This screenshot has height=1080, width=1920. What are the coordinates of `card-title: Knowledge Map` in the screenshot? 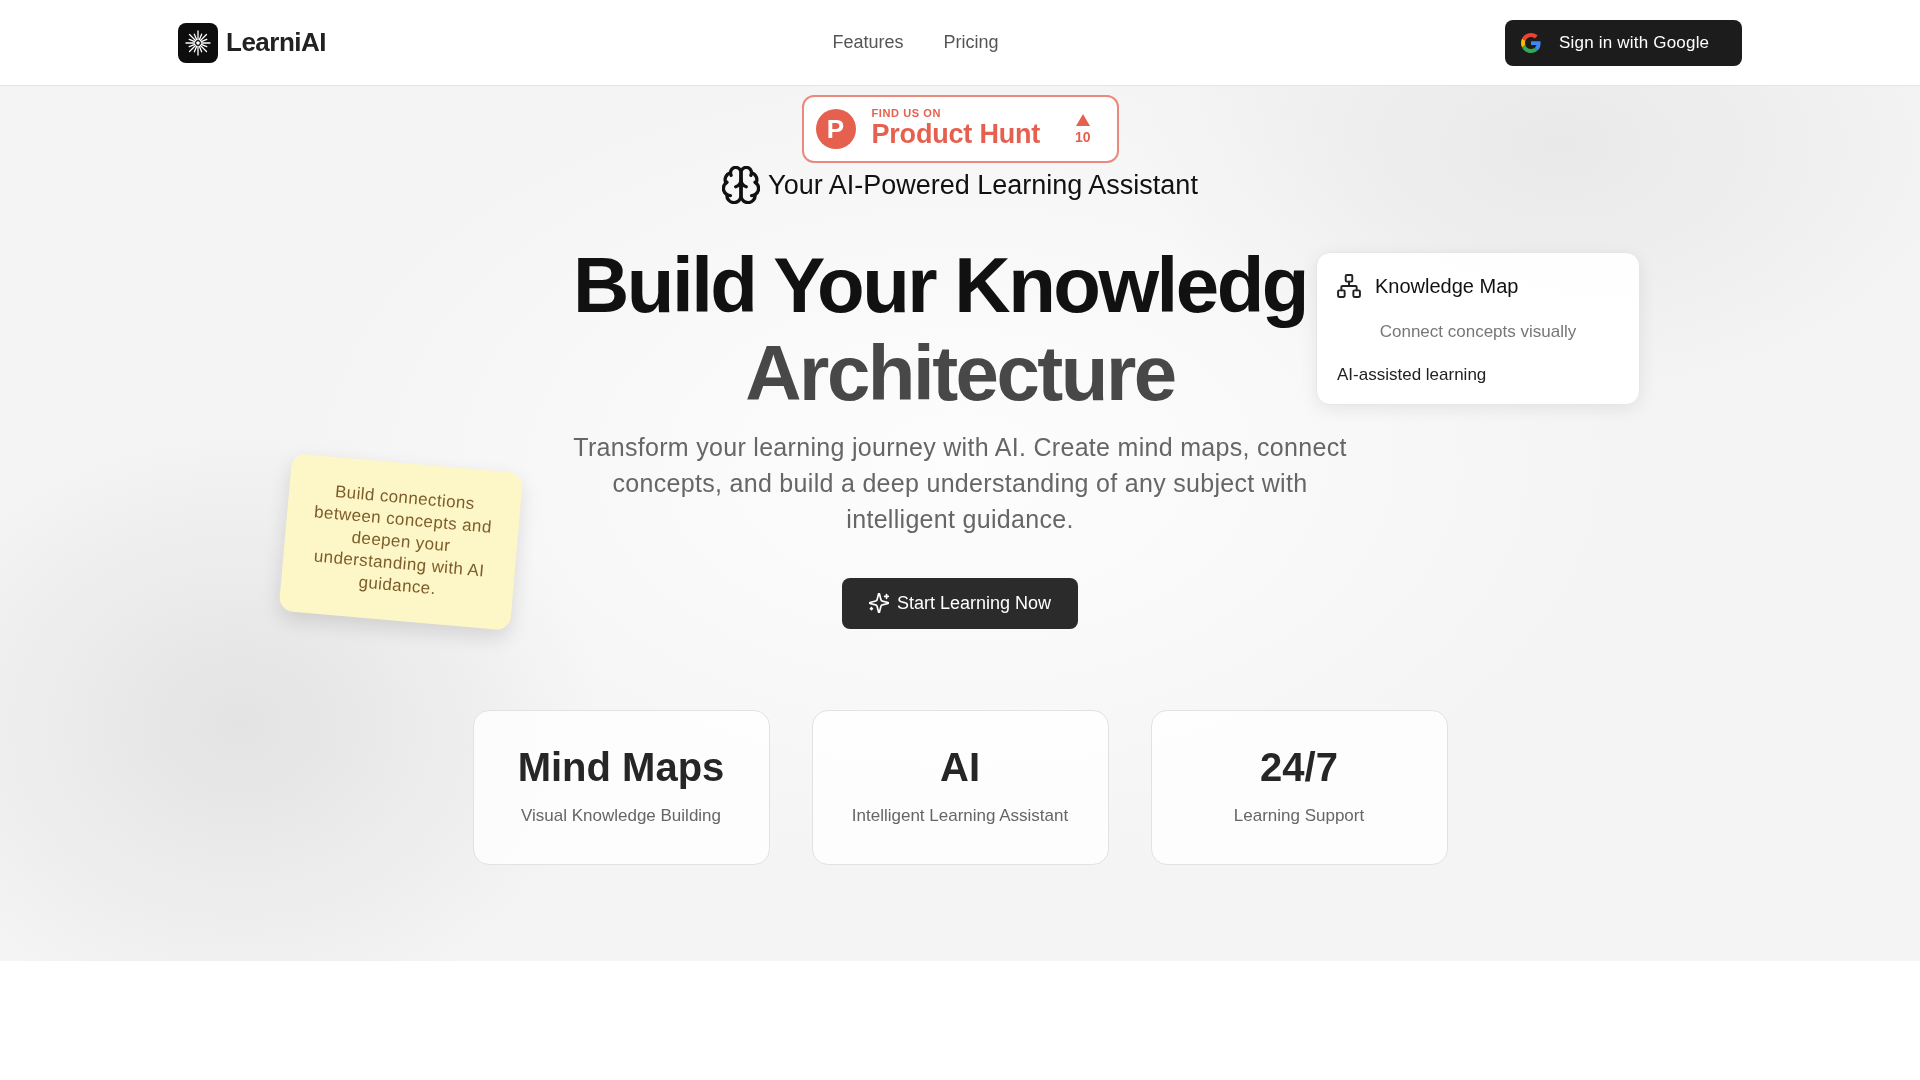 It's located at (1447, 286).